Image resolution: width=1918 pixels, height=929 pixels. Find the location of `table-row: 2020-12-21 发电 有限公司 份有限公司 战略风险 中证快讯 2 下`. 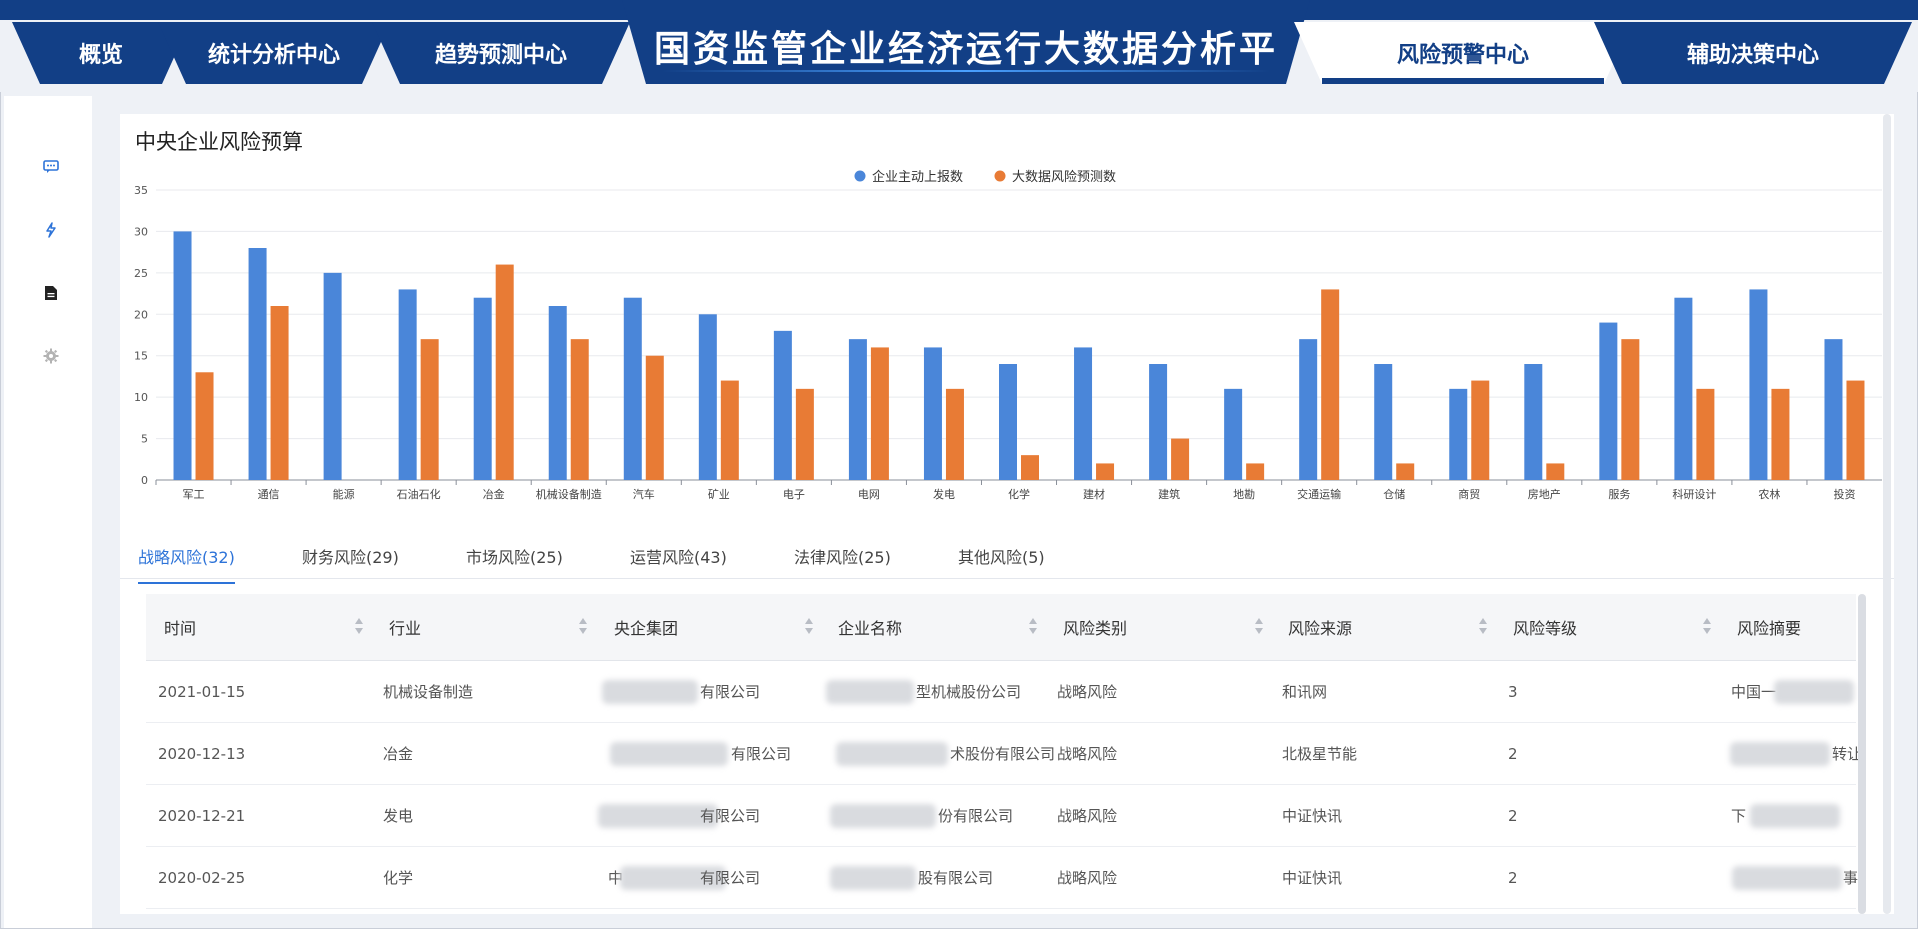

table-row: 2020-12-21 发电 有限公司 份有限公司 战略风险 中证快讯 2 下 is located at coordinates (1001, 816).